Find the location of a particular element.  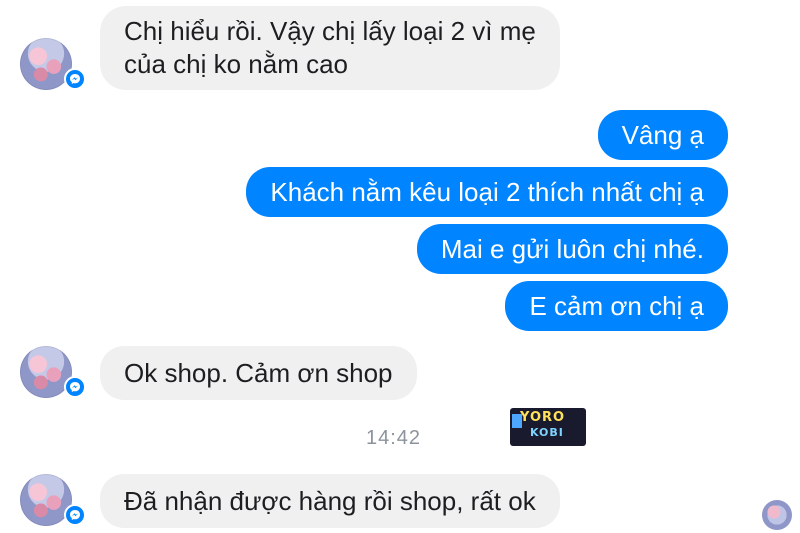

message-bubble-incoming: Ok shop. Cảm ơn shop is located at coordinates (258, 373).